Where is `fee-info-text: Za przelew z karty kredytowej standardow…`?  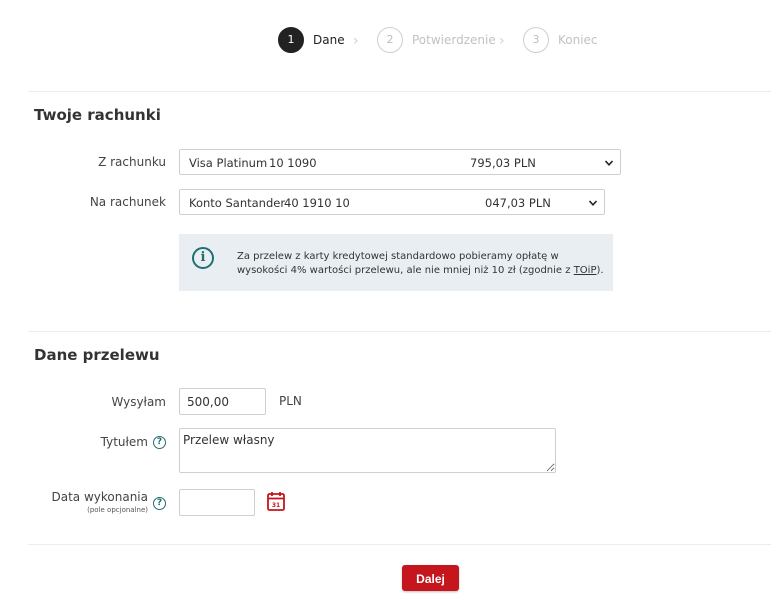
fee-info-text: Za przelew z karty kredytowej standardow… is located at coordinates (422, 264).